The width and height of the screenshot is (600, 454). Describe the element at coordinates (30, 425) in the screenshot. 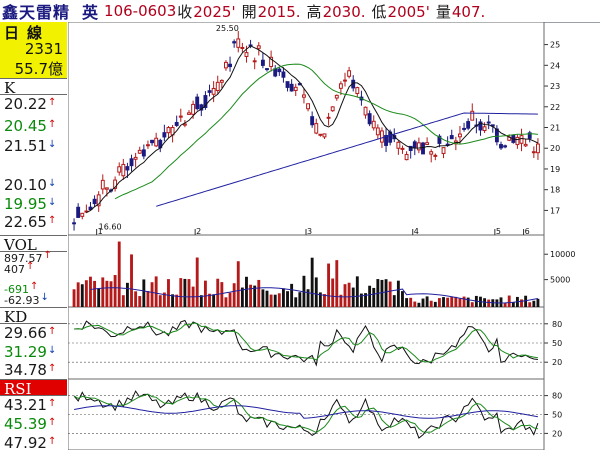

I see `rsi-value-2: 45.39↑` at that location.